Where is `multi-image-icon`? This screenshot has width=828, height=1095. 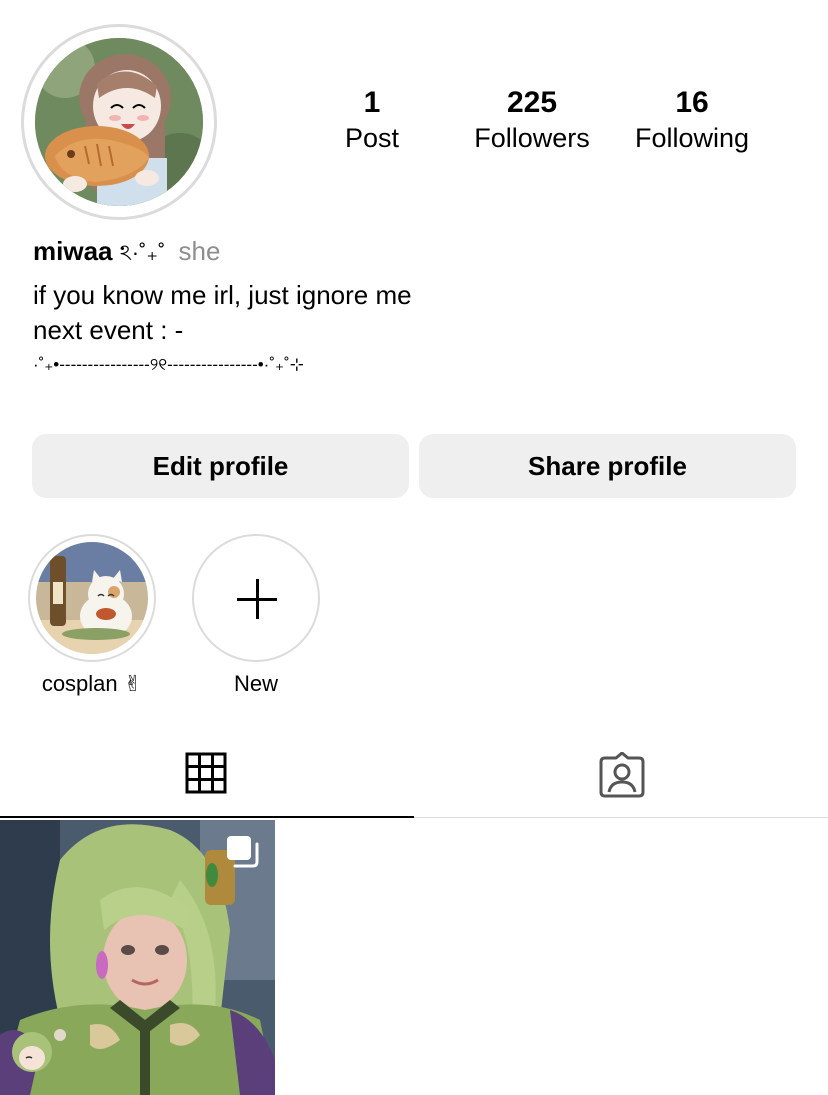
multi-image-icon is located at coordinates (243, 852).